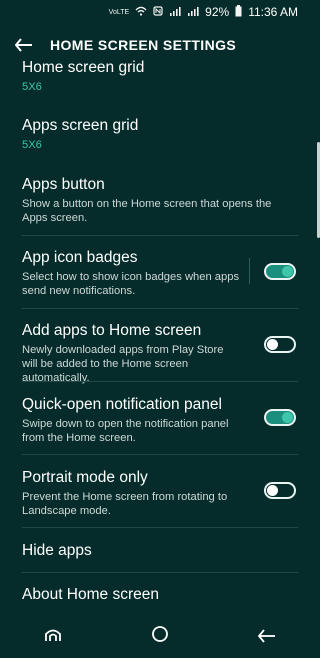 The width and height of the screenshot is (320, 658). What do you see at coordinates (90, 594) in the screenshot?
I see `setting-title: About Home screen` at bounding box center [90, 594].